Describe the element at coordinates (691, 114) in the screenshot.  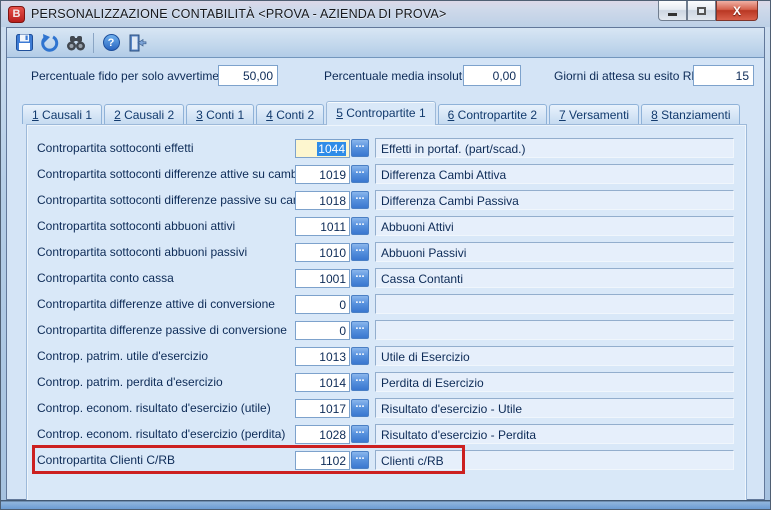
I see `tab-stanziamenti: 8 Stanziamenti` at that location.